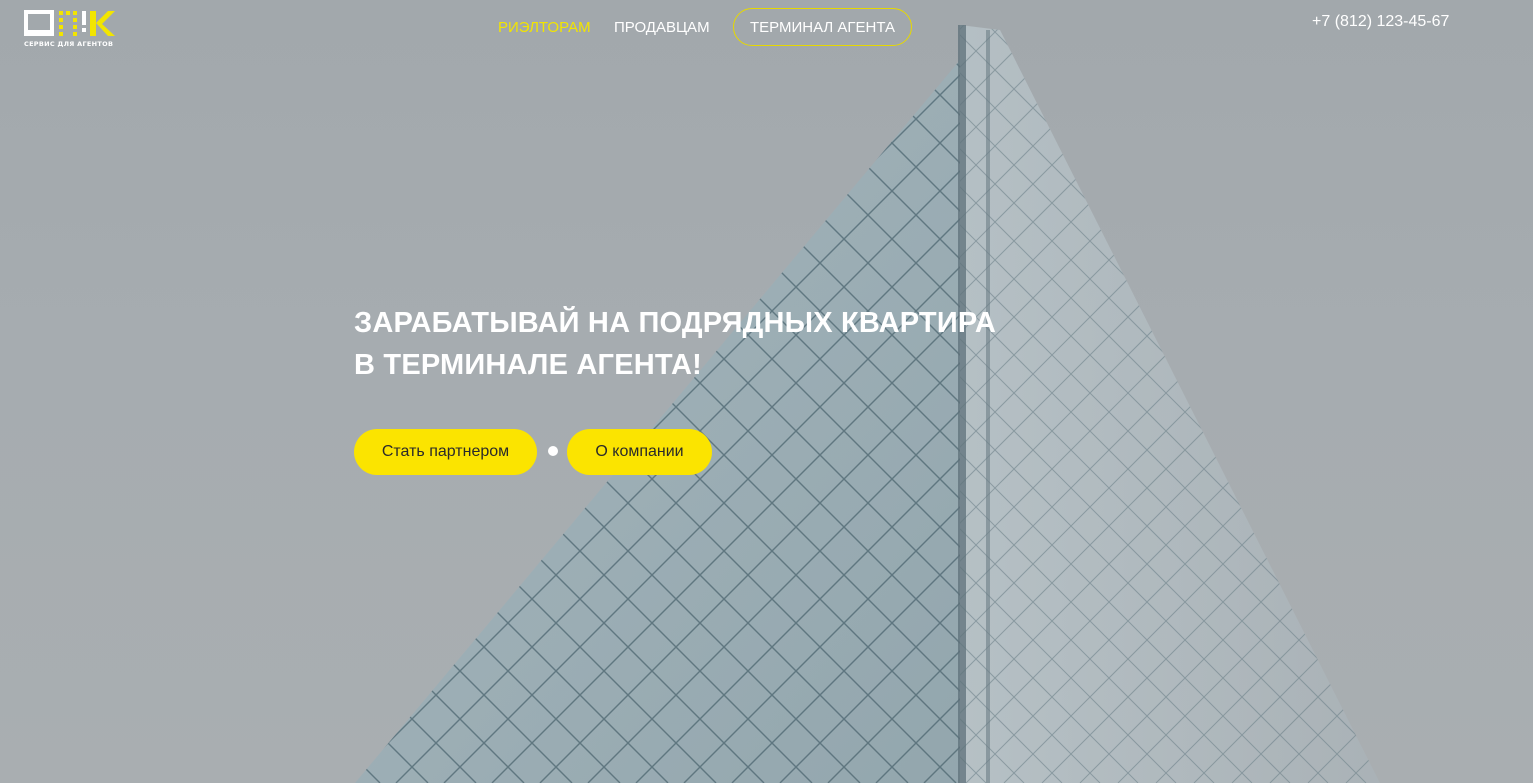 The width and height of the screenshot is (1533, 783). Describe the element at coordinates (445, 452) in the screenshot. I see `become-partner-button: Стать партнером` at that location.